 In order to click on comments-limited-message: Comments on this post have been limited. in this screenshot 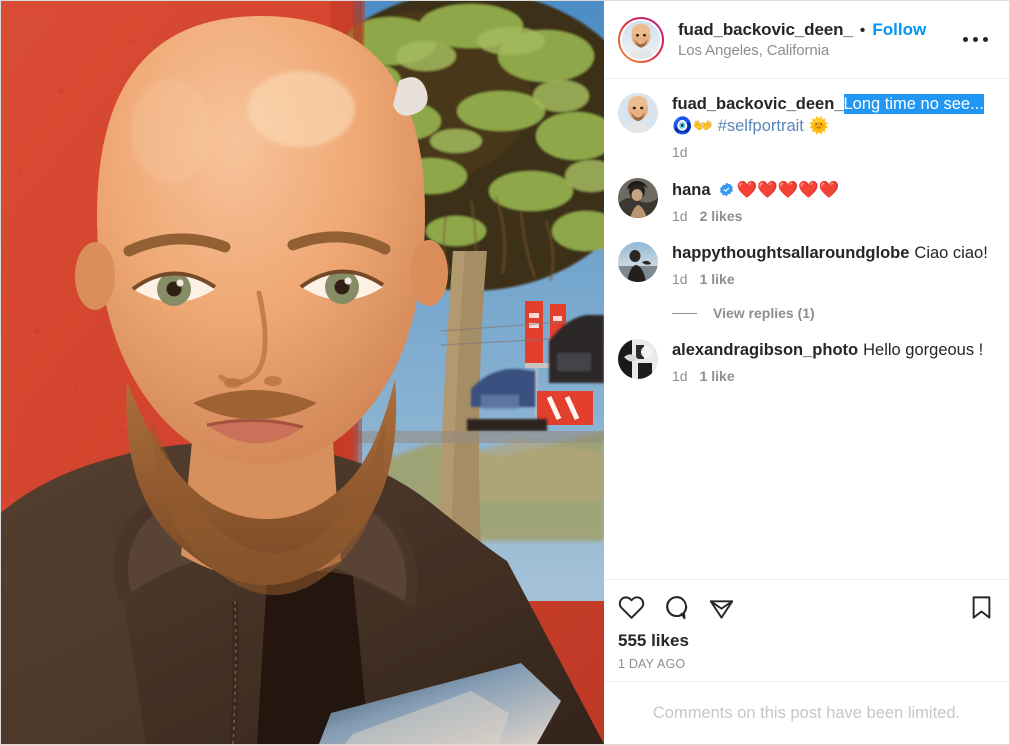, I will do `click(806, 712)`.